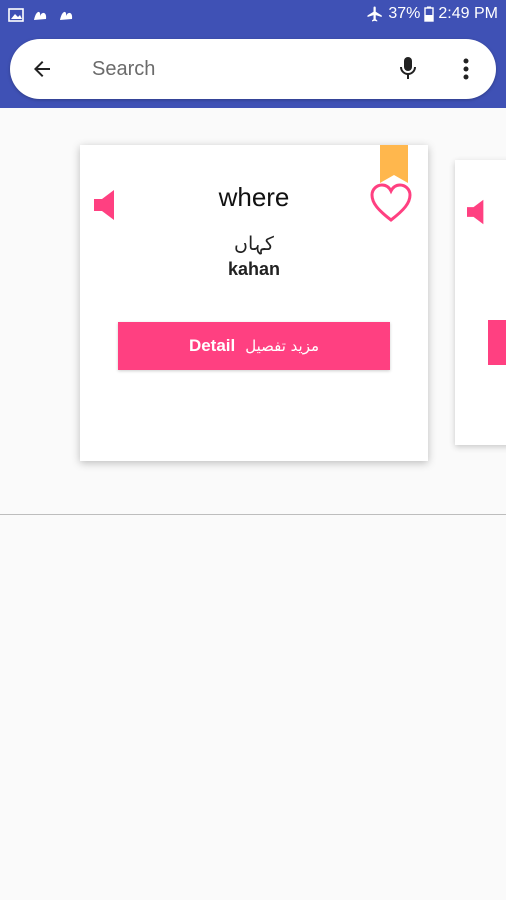  What do you see at coordinates (476, 212) in the screenshot?
I see `speaker-icon` at bounding box center [476, 212].